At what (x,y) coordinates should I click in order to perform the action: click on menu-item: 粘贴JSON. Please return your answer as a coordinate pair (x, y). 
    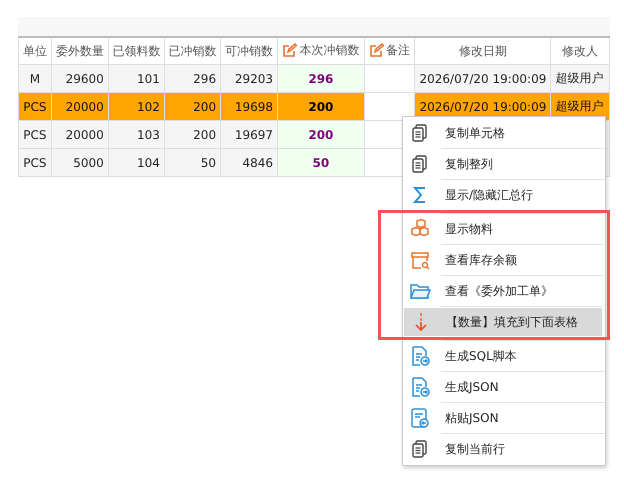
    Looking at the image, I should click on (504, 418).